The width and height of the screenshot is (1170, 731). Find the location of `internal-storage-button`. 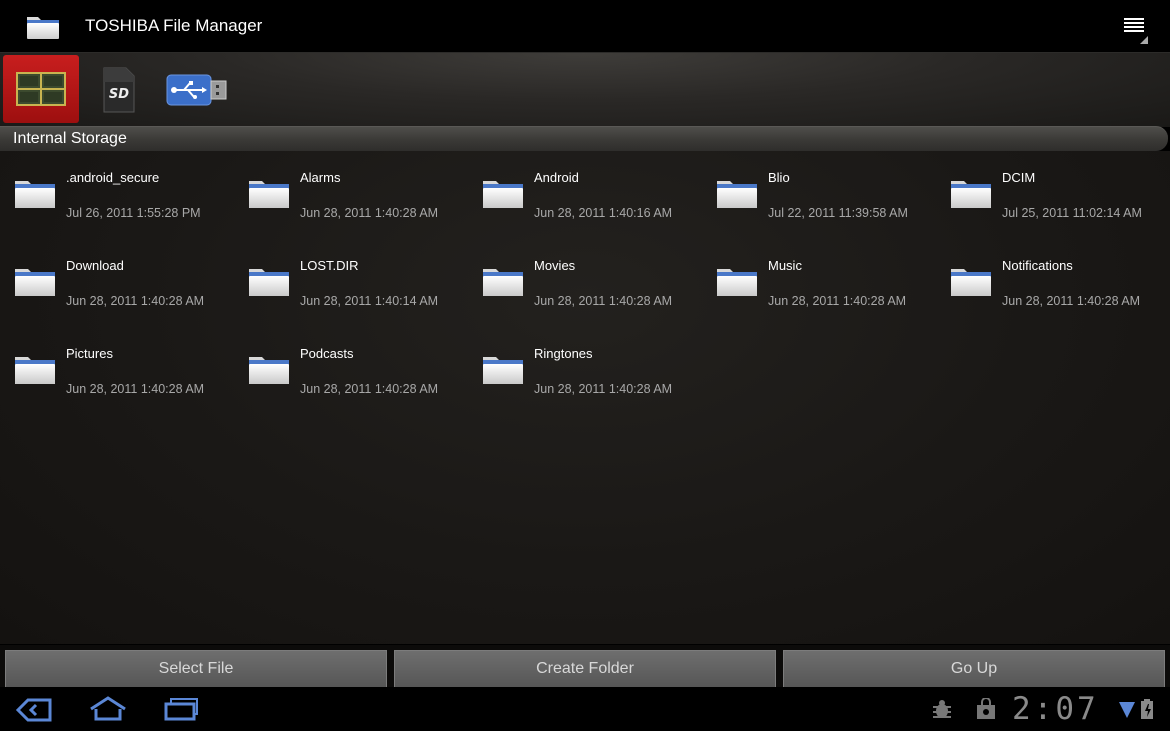

internal-storage-button is located at coordinates (41, 89).